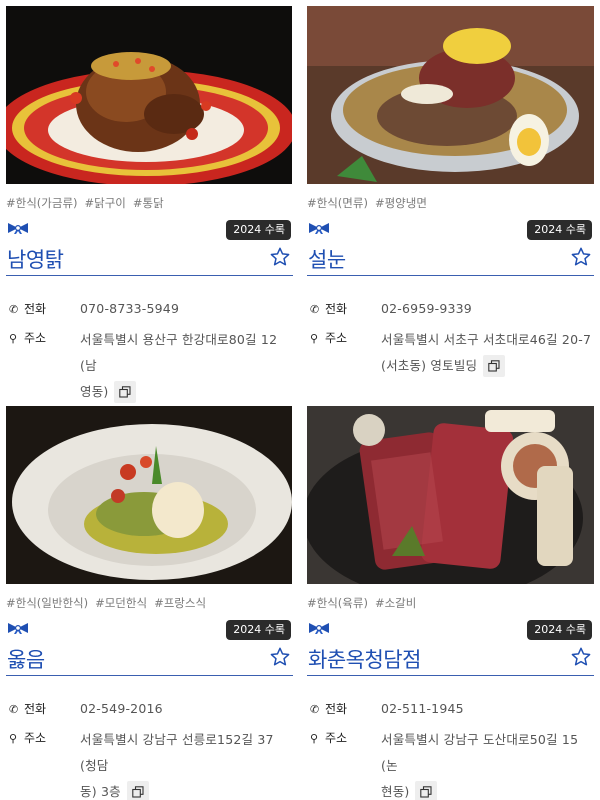  Describe the element at coordinates (35, 259) in the screenshot. I see `restaurant-name: 남영탉` at that location.